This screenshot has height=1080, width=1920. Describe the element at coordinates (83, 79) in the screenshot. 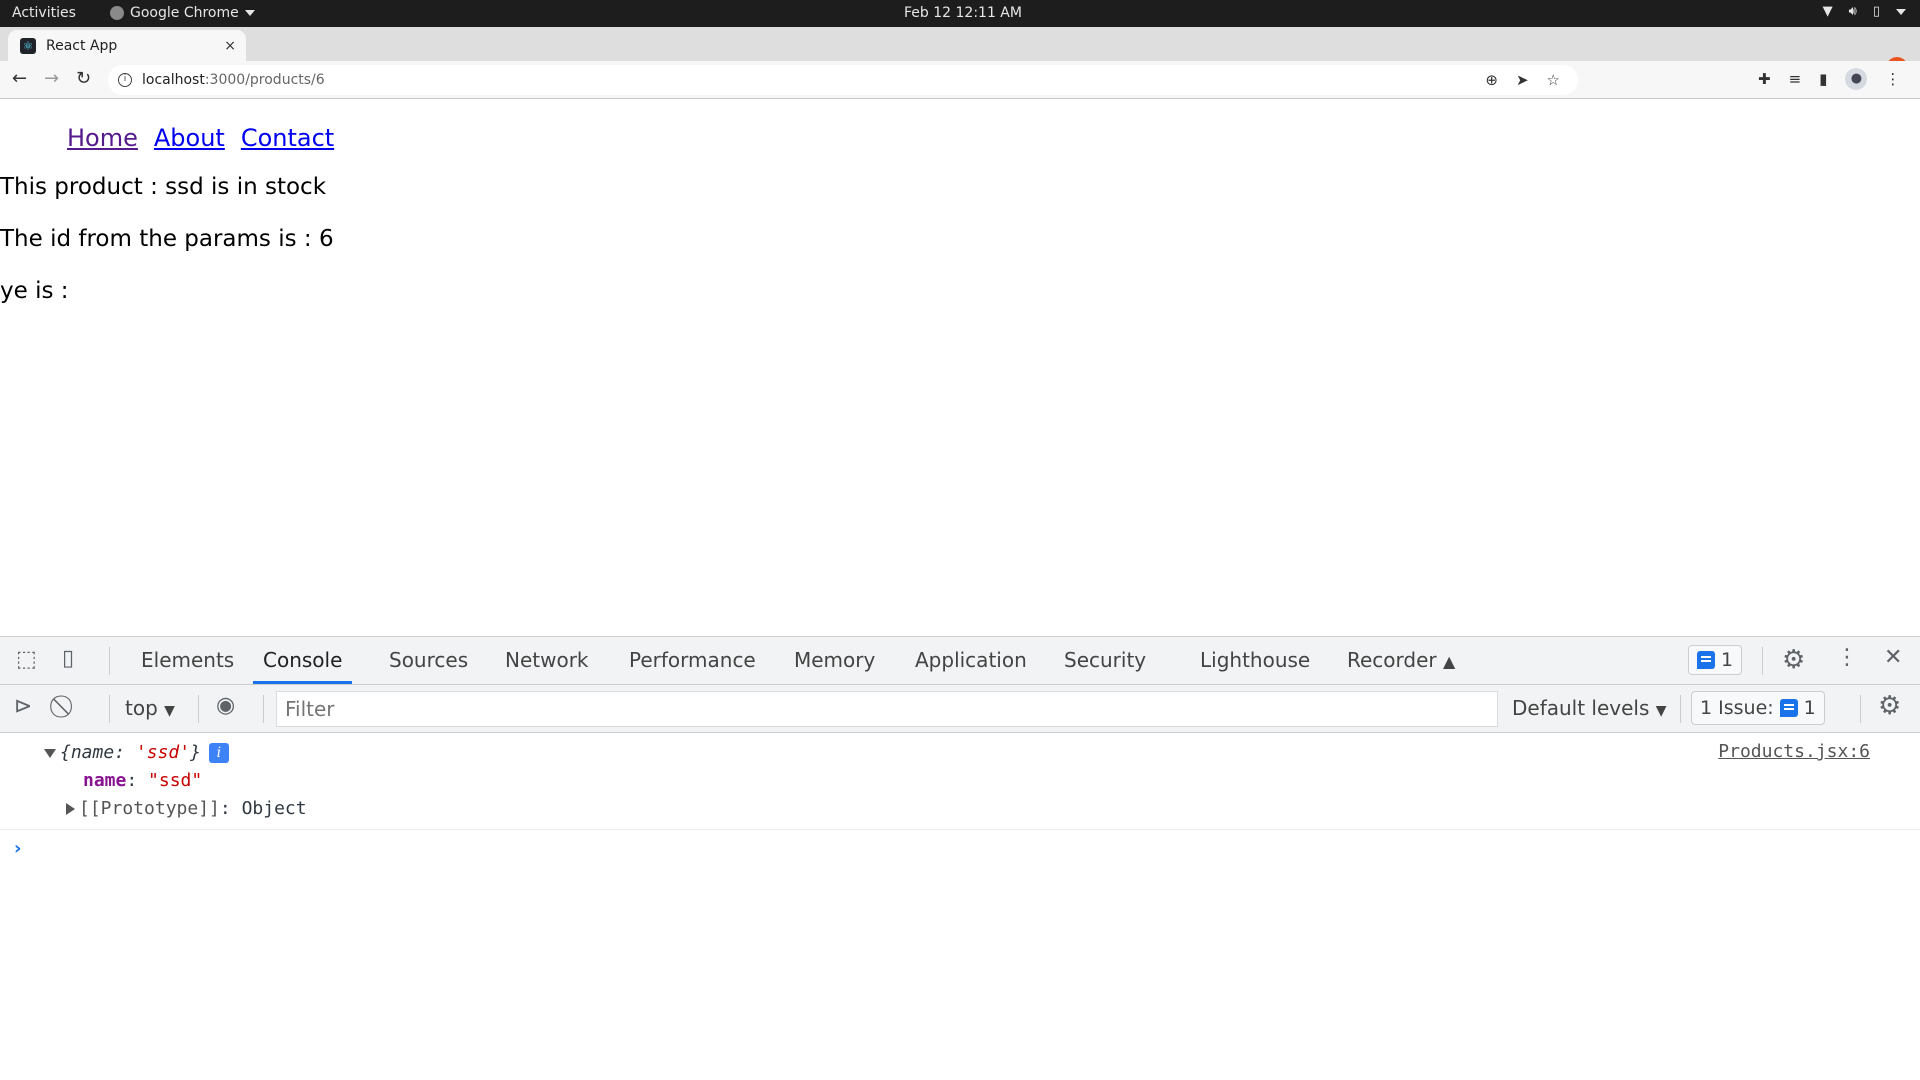

I see `reload-button: ↻` at that location.